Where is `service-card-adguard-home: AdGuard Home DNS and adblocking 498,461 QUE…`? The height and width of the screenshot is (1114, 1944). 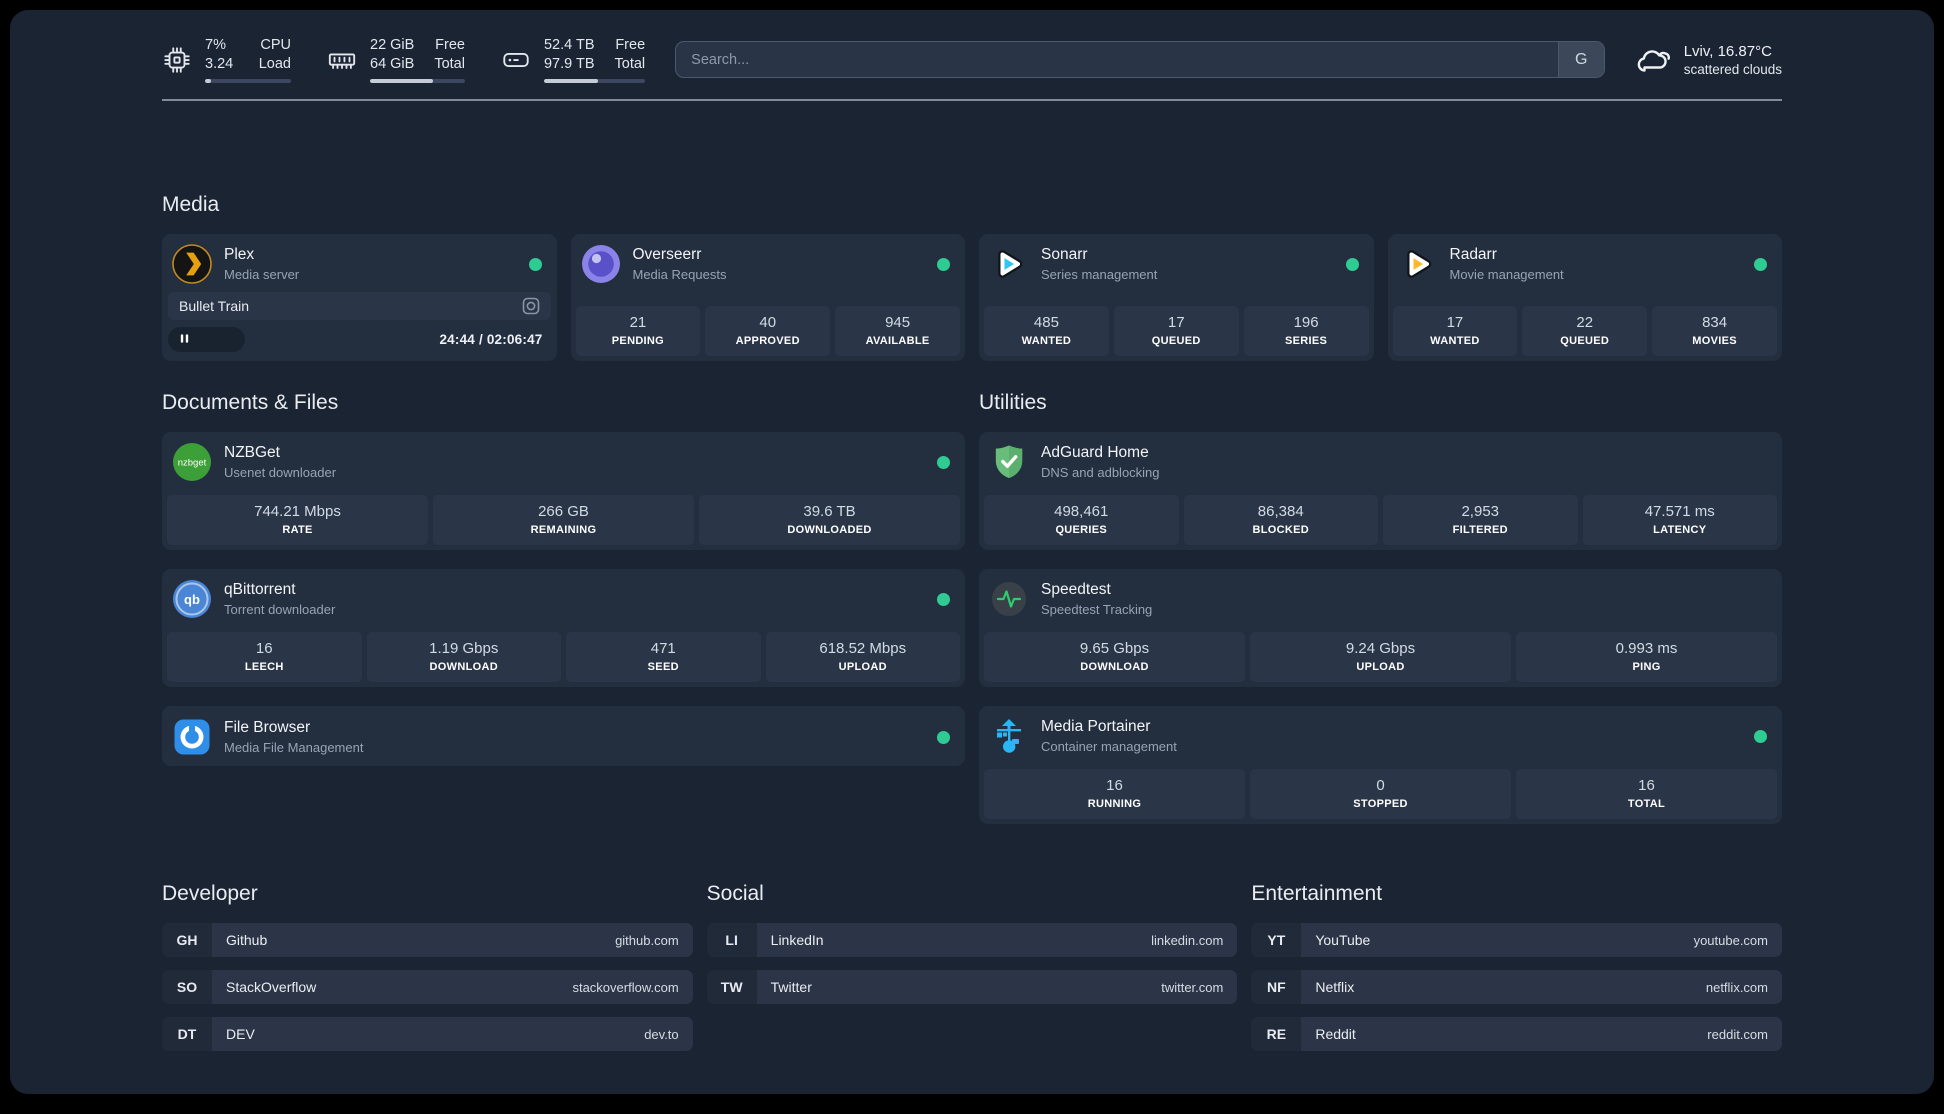 service-card-adguard-home: AdGuard Home DNS and adblocking 498,461 QUE… is located at coordinates (1380, 491).